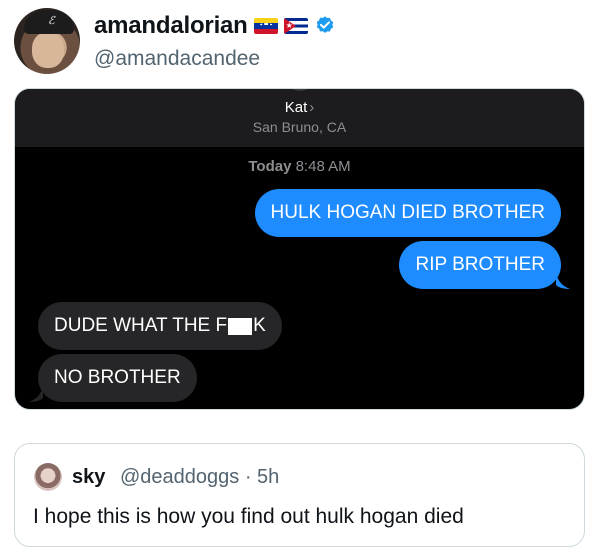 The height and width of the screenshot is (557, 599). What do you see at coordinates (300, 90) in the screenshot?
I see `contact-photo-edge` at bounding box center [300, 90].